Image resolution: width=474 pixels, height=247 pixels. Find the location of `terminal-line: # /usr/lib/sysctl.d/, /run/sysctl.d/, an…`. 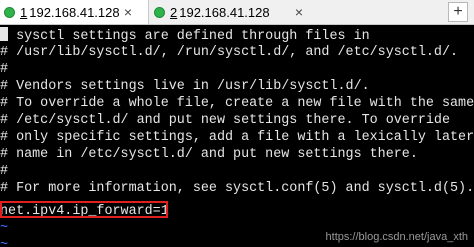

terminal-line: # /usr/lib/sysctl.d/, /run/sysctl.d/, an… is located at coordinates (229, 52).